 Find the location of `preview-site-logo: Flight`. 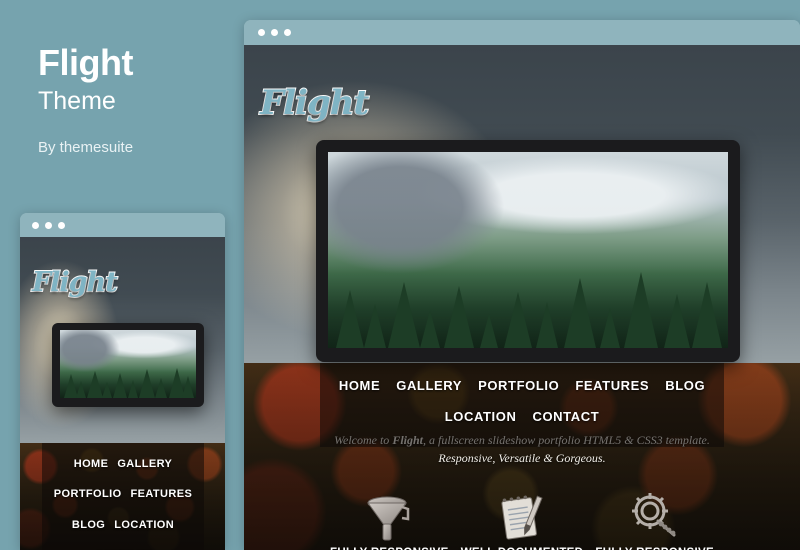

preview-site-logo: Flight is located at coordinates (75, 282).